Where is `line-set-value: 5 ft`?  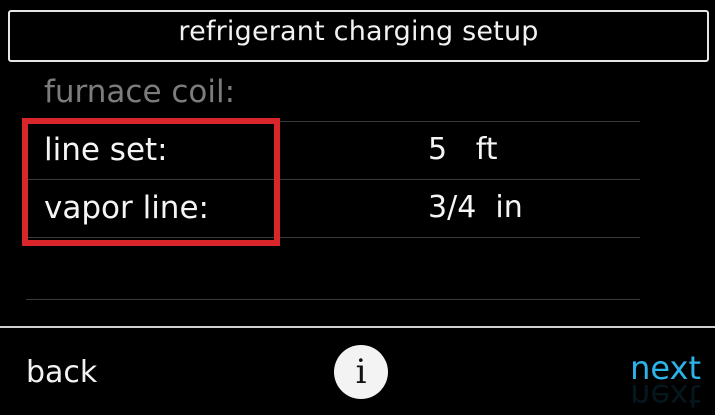
line-set-value: 5 ft is located at coordinates (463, 149).